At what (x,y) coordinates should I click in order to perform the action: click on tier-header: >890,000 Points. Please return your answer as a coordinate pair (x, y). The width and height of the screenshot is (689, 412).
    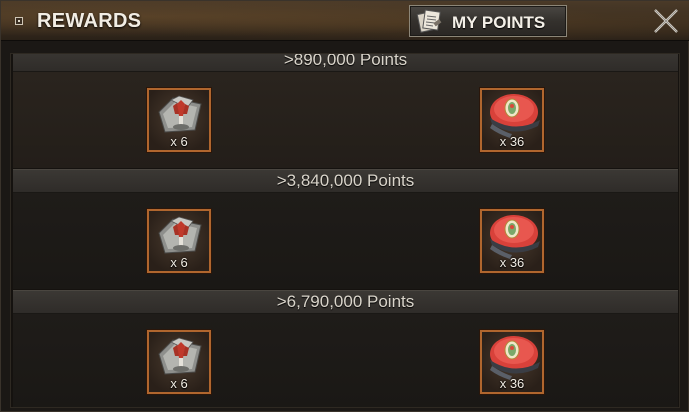
    Looking at the image, I should click on (345, 62).